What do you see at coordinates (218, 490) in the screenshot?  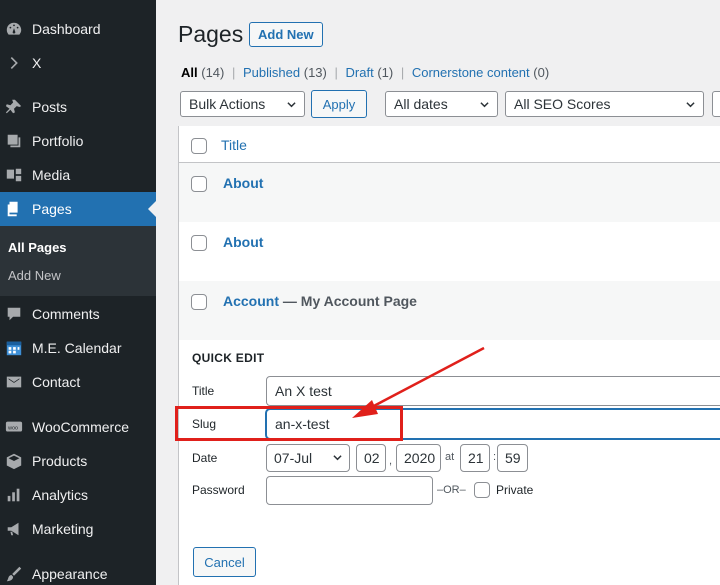 I see `password-field-label: Password` at bounding box center [218, 490].